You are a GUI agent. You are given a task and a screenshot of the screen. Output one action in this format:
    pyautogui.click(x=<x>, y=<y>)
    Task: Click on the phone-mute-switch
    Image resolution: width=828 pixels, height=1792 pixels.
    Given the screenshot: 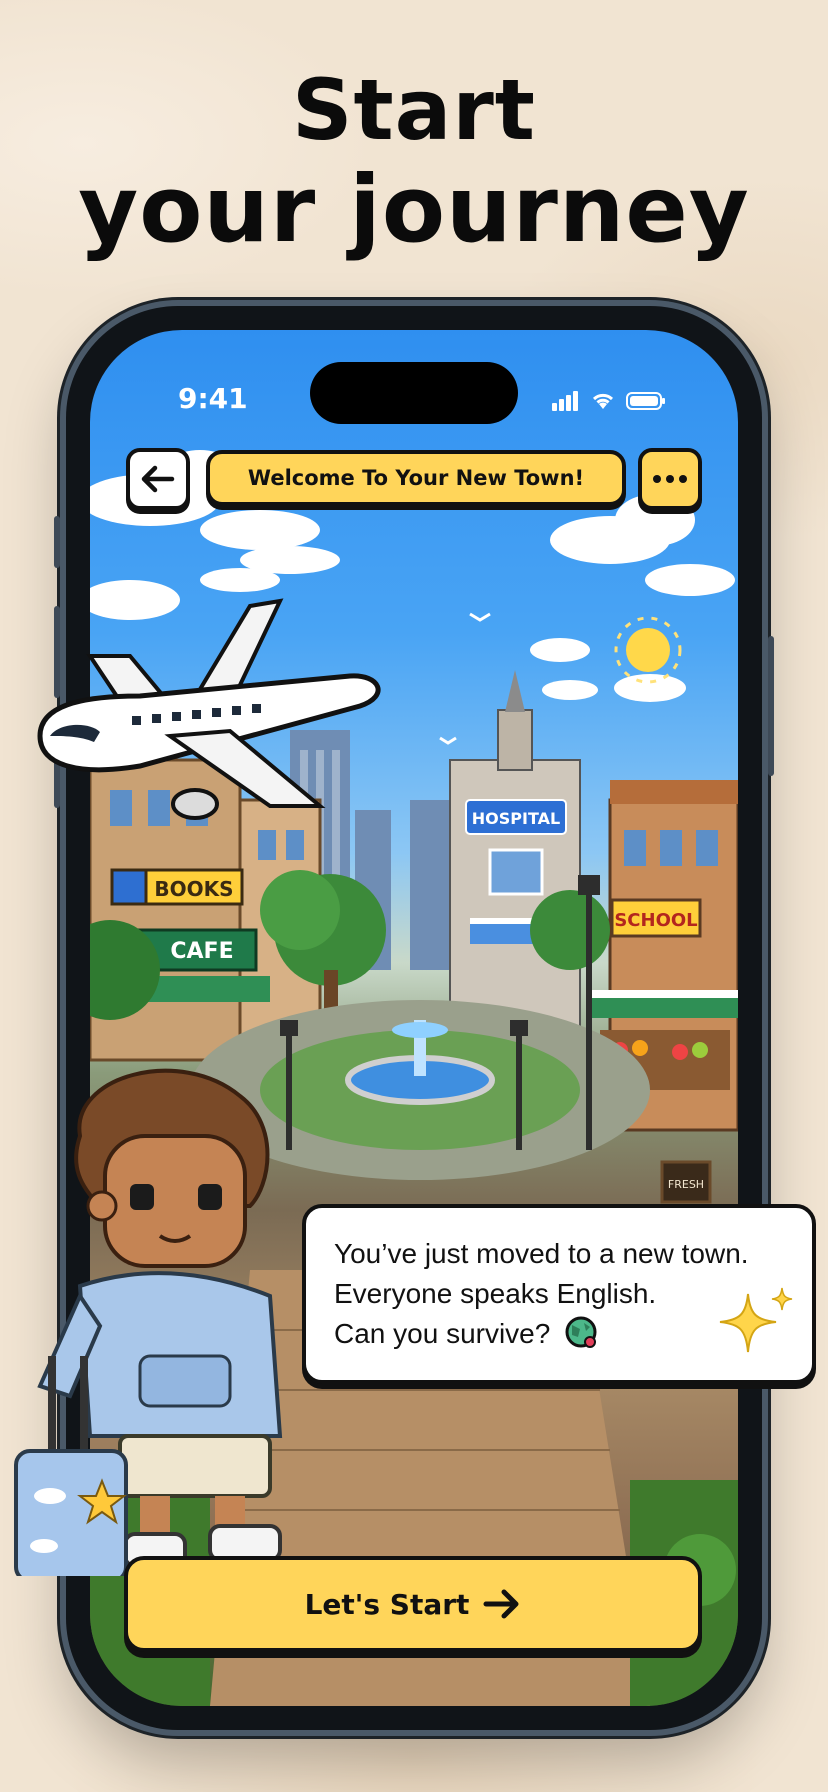 What is the action you would take?
    pyautogui.click(x=57, y=542)
    